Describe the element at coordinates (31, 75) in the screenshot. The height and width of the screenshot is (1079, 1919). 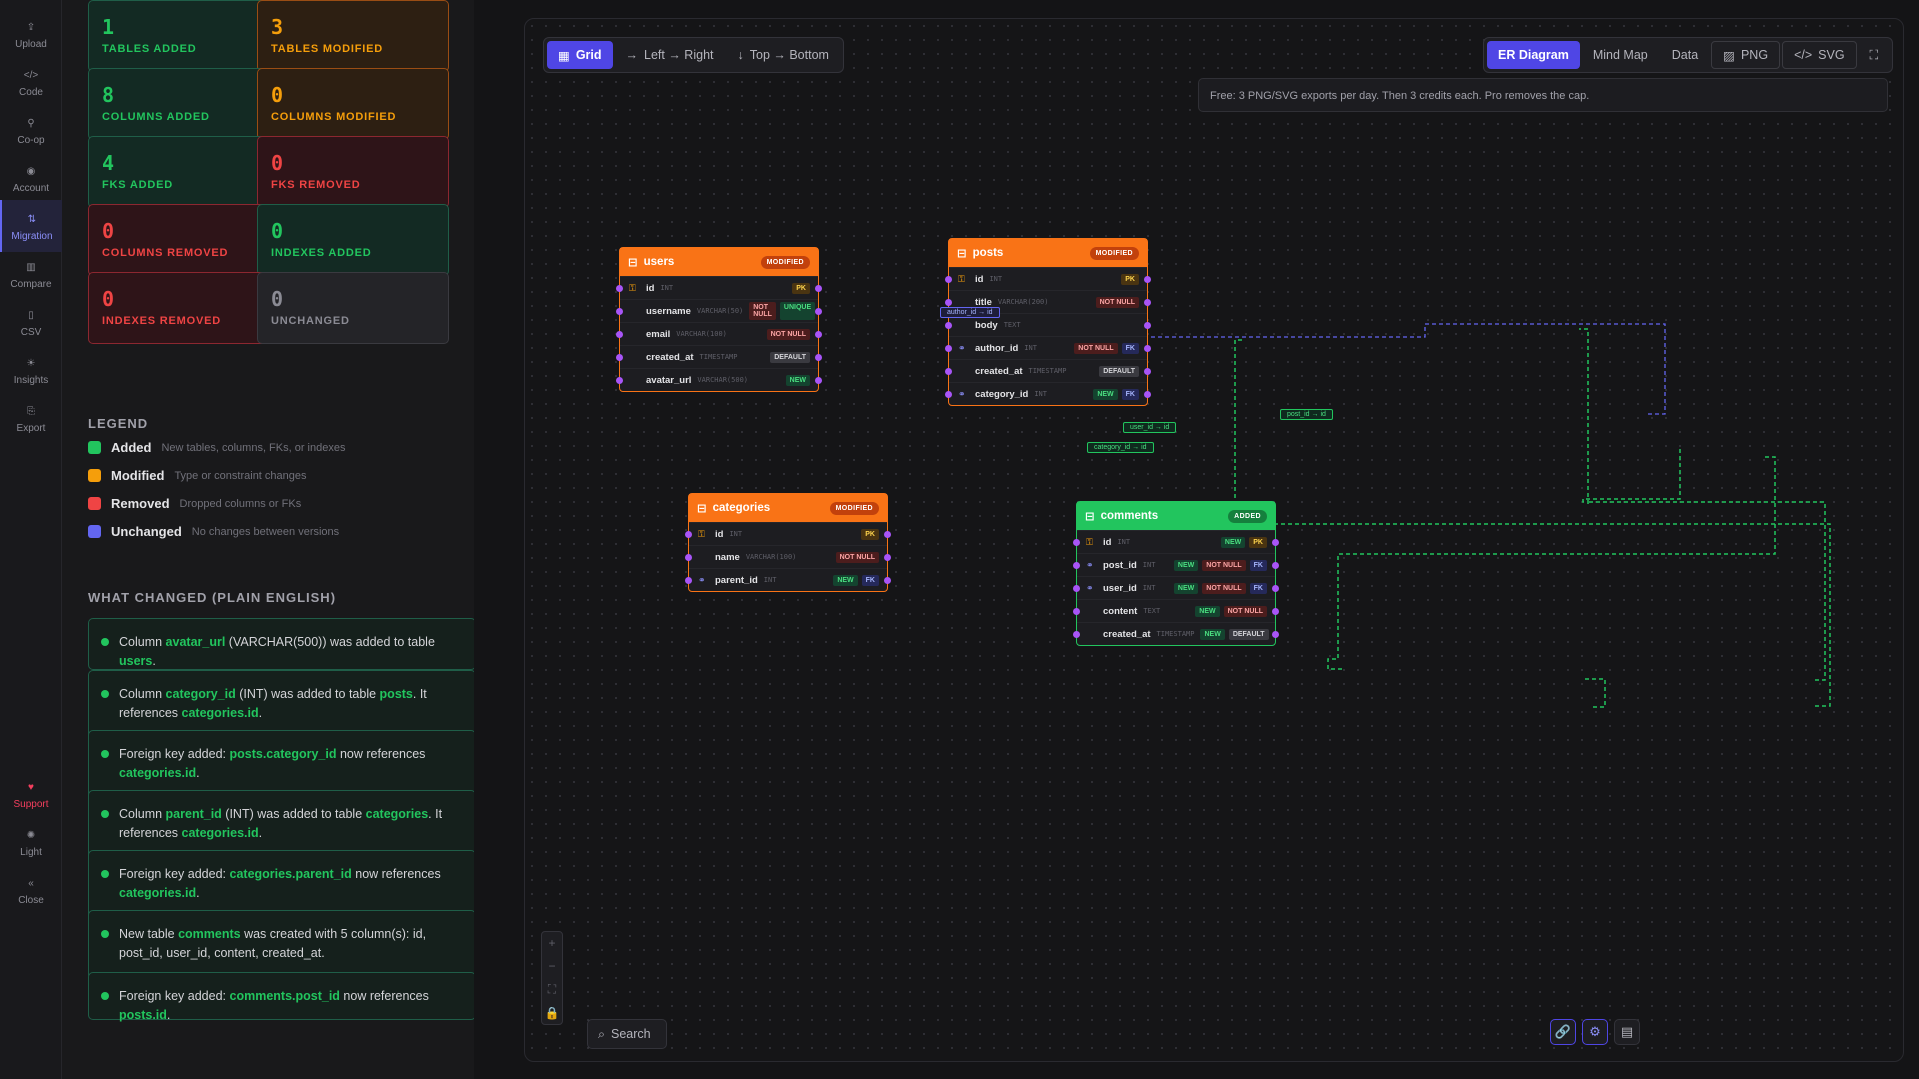
I see `code-icon: </>` at that location.